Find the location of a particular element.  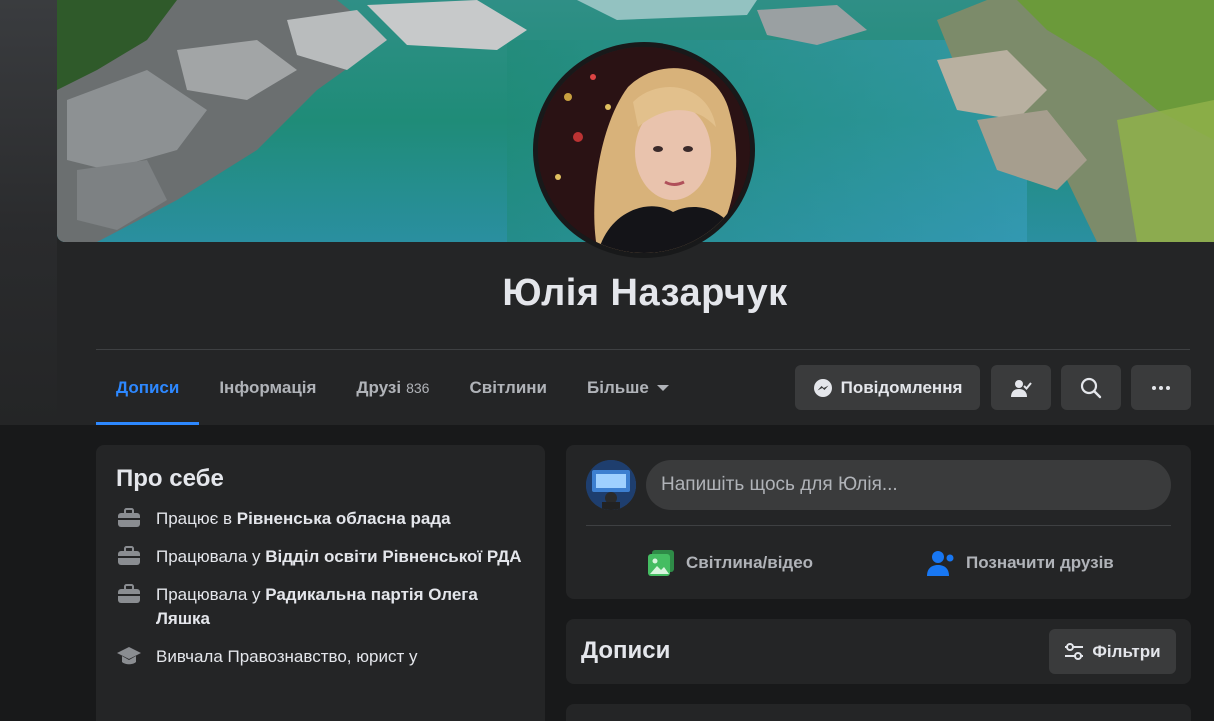

profile-avatar is located at coordinates (644, 150).